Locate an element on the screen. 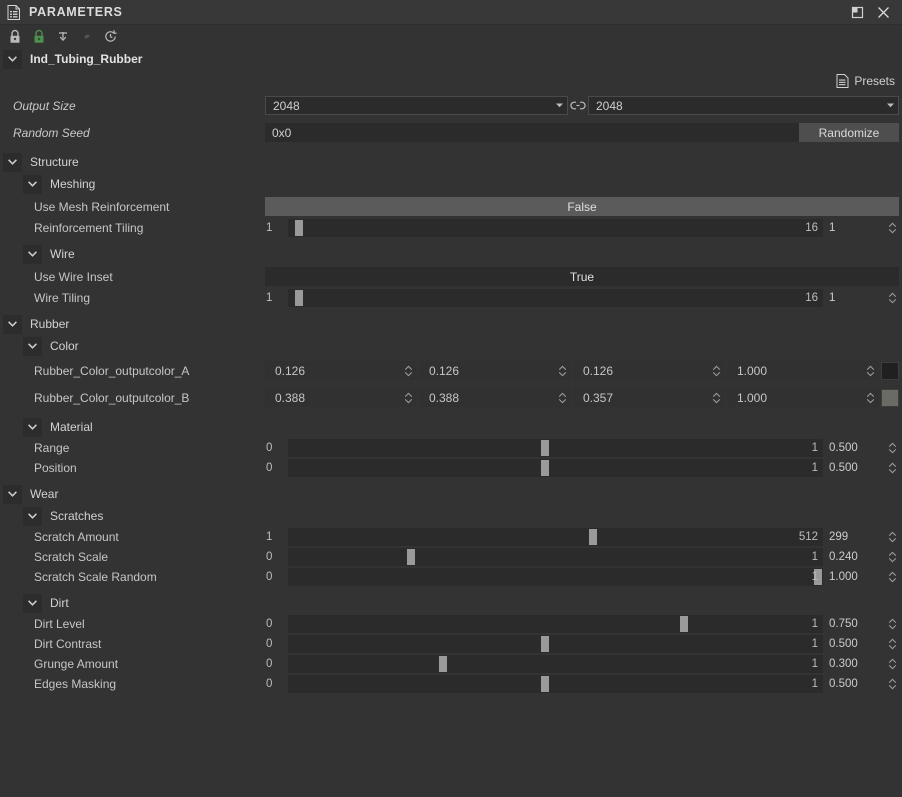 The width and height of the screenshot is (902, 797). slider-range: 0 1 0.500 is located at coordinates (582, 448).